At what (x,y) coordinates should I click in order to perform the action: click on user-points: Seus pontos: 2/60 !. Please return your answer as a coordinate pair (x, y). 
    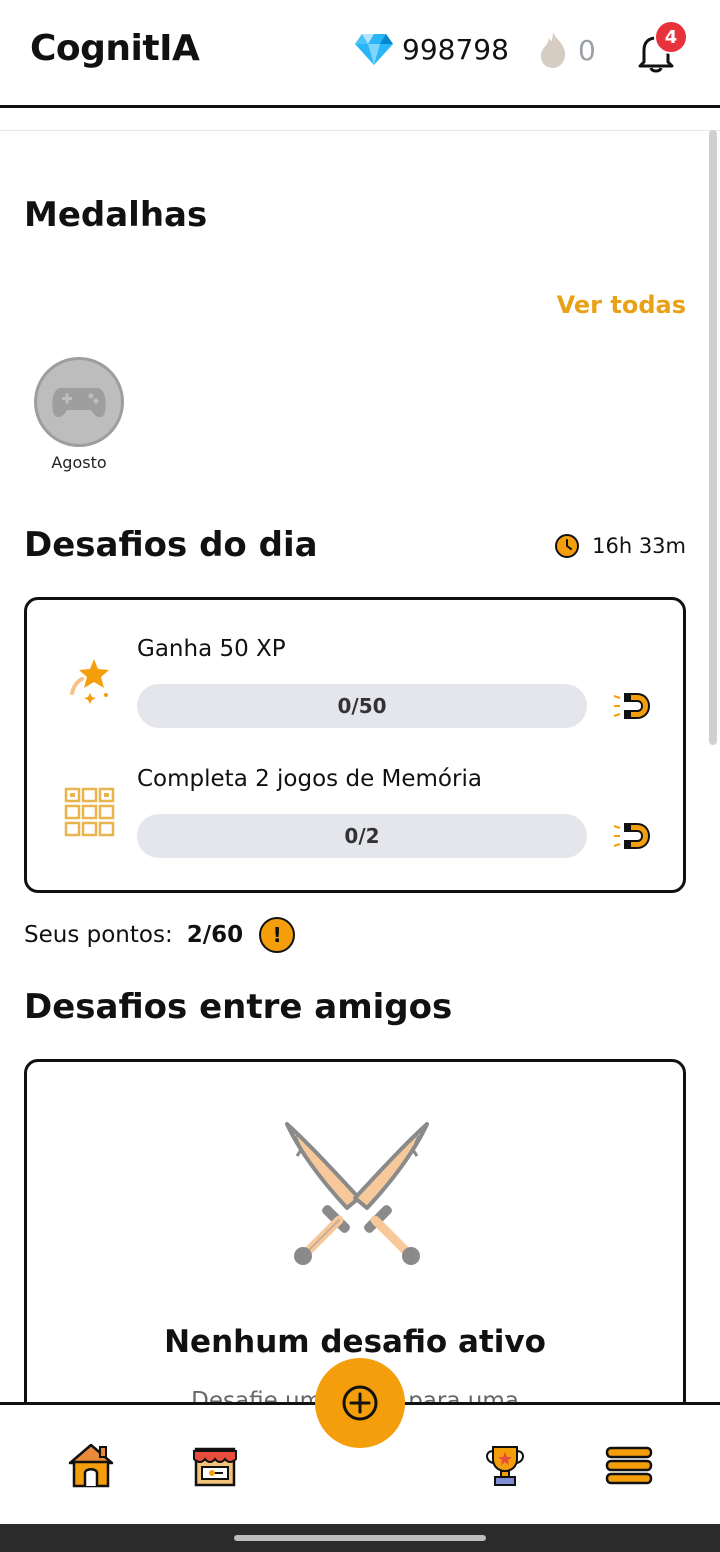
    Looking at the image, I should click on (160, 935).